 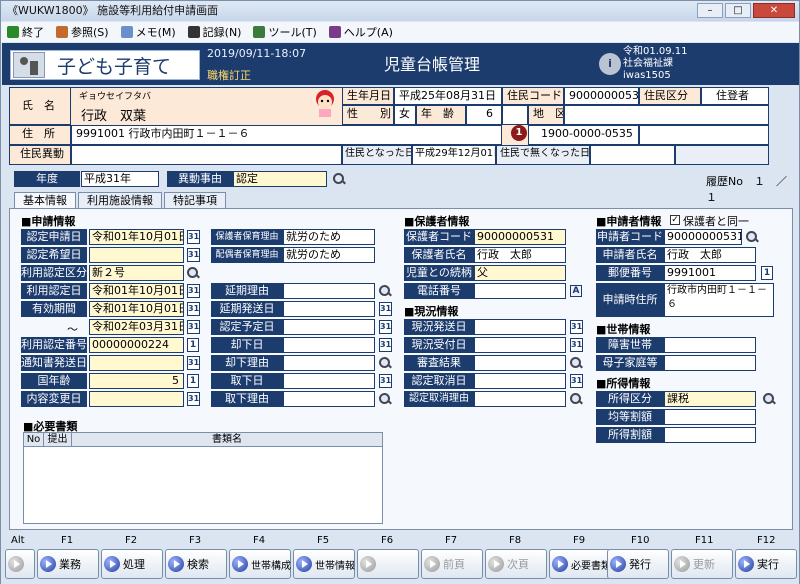 What do you see at coordinates (260, 564) in the screenshot?
I see `f4-household-structure-button: 世帯構成` at bounding box center [260, 564].